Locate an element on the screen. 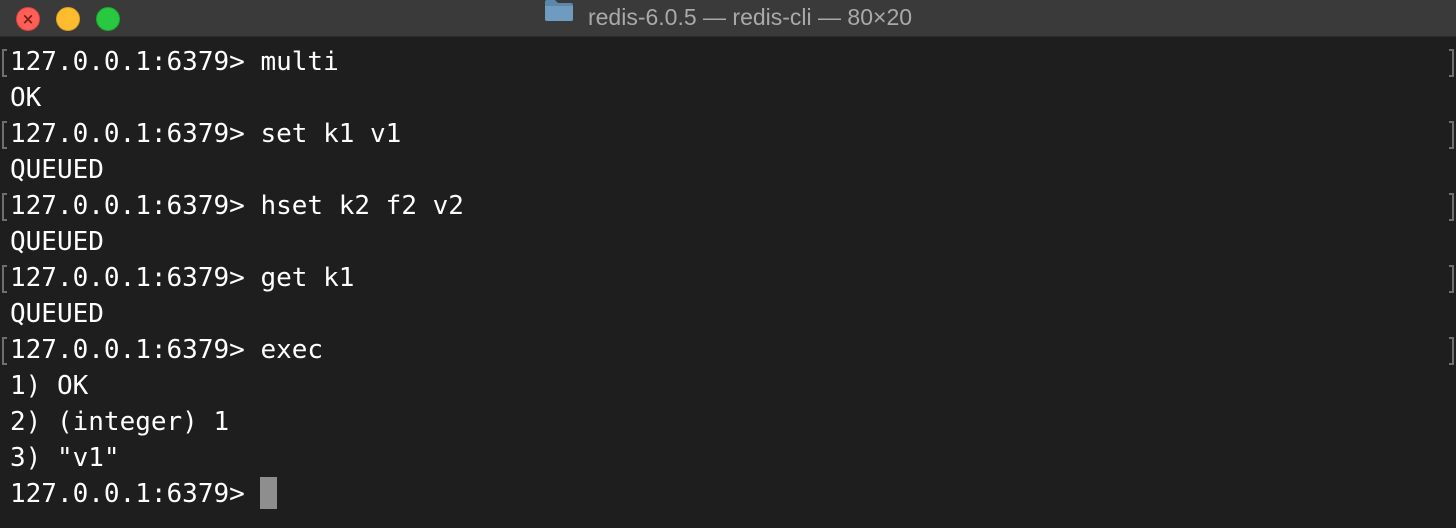 Image resolution: width=1456 pixels, height=528 pixels. terminal-line: 3) "v1" is located at coordinates (65, 458).